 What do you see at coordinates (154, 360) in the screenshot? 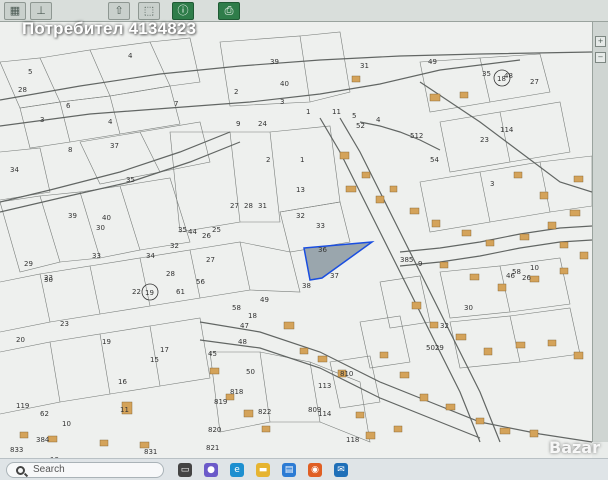
I see `parcel-label: 15` at bounding box center [154, 360].